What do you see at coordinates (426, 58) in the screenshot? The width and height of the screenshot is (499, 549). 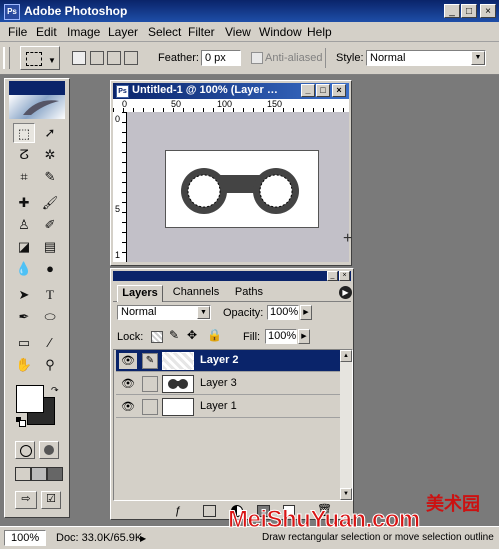 I see `style-select: Normal ▼` at bounding box center [426, 58].